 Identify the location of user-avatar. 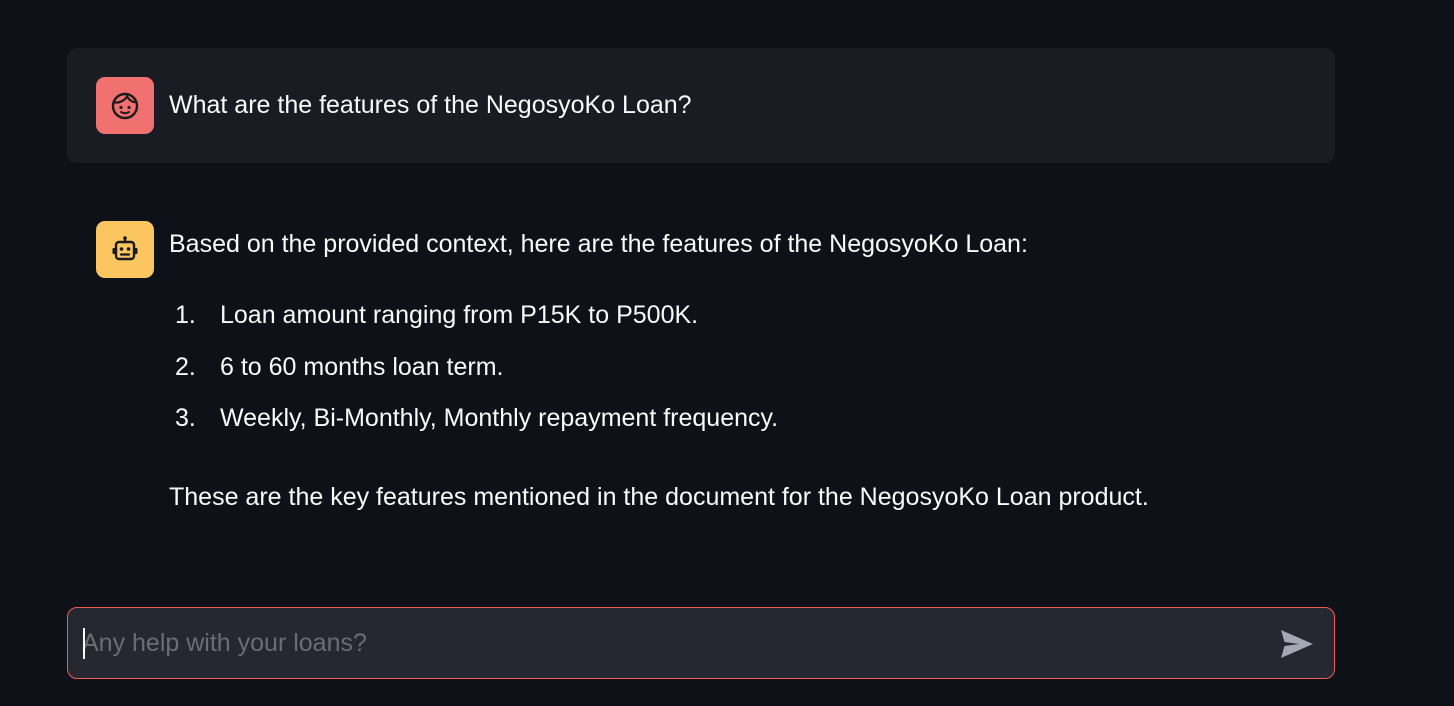
(125, 105).